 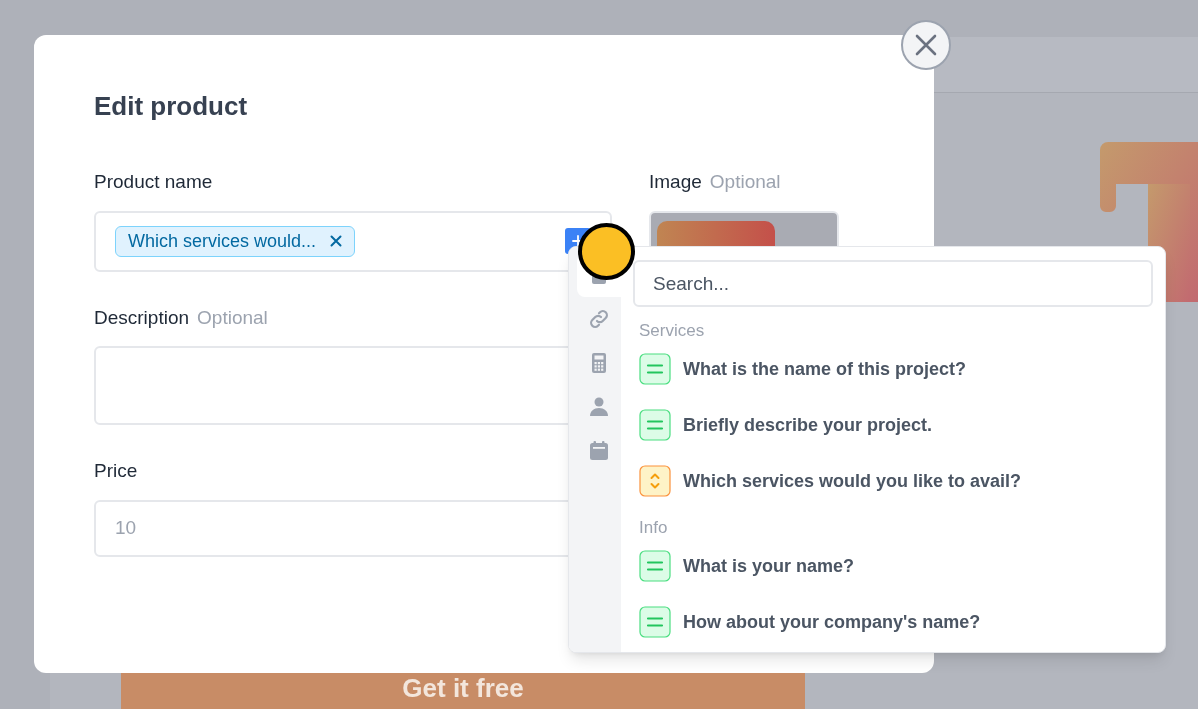 I want to click on field-option: What is the name of this project?, so click(x=893, y=369).